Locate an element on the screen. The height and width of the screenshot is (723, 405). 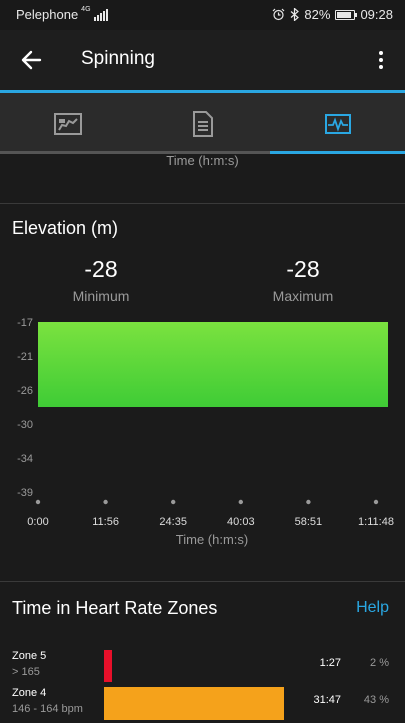
details-document-icon is located at coordinates (202, 123).